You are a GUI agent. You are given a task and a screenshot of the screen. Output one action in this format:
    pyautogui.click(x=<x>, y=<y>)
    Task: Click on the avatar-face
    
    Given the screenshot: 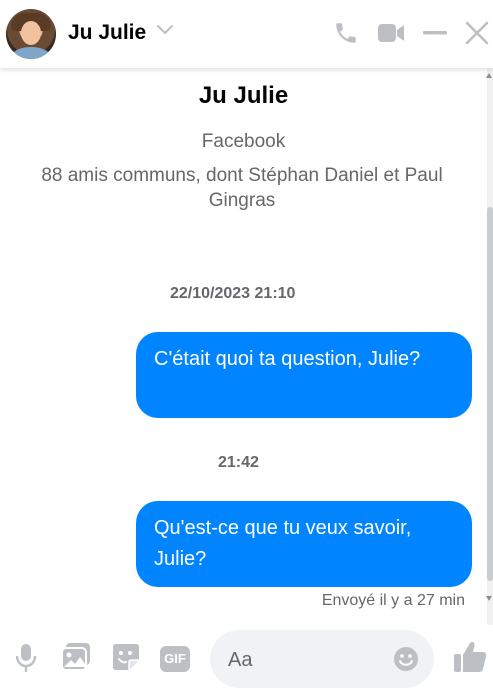 What is the action you would take?
    pyautogui.click(x=31, y=33)
    